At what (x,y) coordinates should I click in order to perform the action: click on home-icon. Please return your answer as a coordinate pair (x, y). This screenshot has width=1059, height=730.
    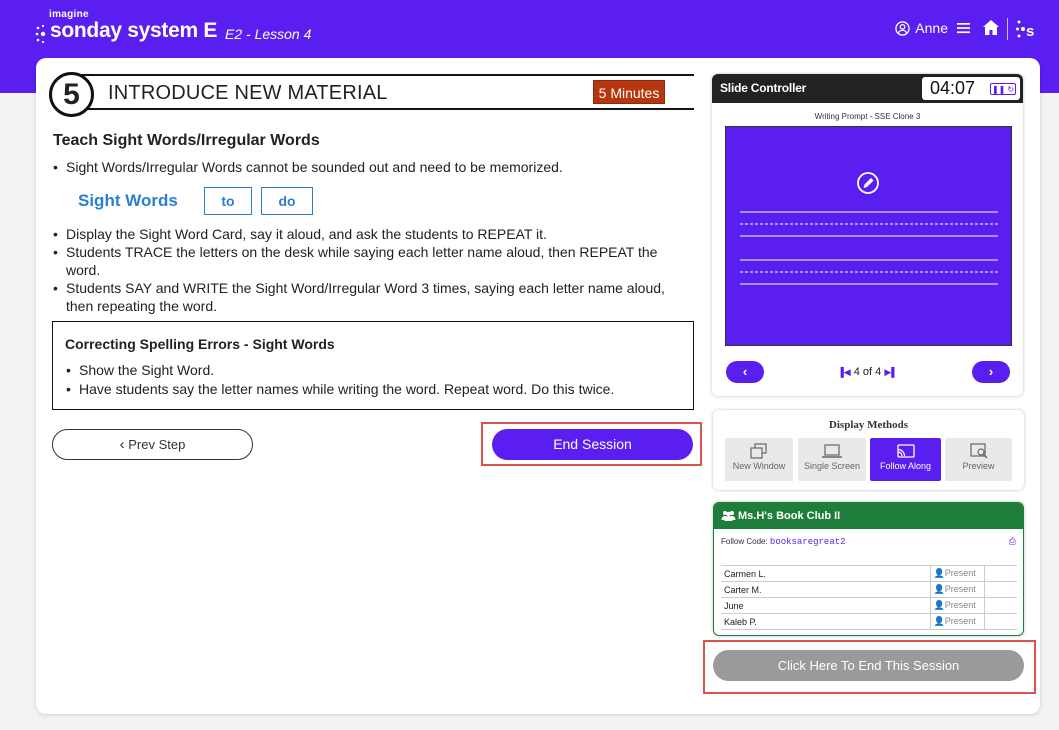
    Looking at the image, I should click on (991, 27).